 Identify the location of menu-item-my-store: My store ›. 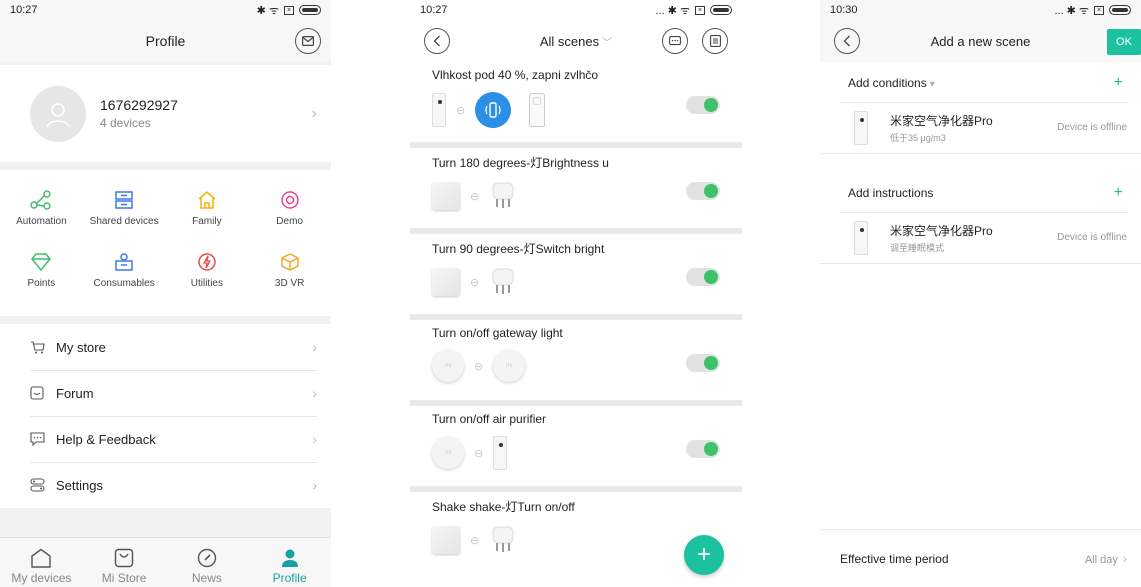
(165, 347).